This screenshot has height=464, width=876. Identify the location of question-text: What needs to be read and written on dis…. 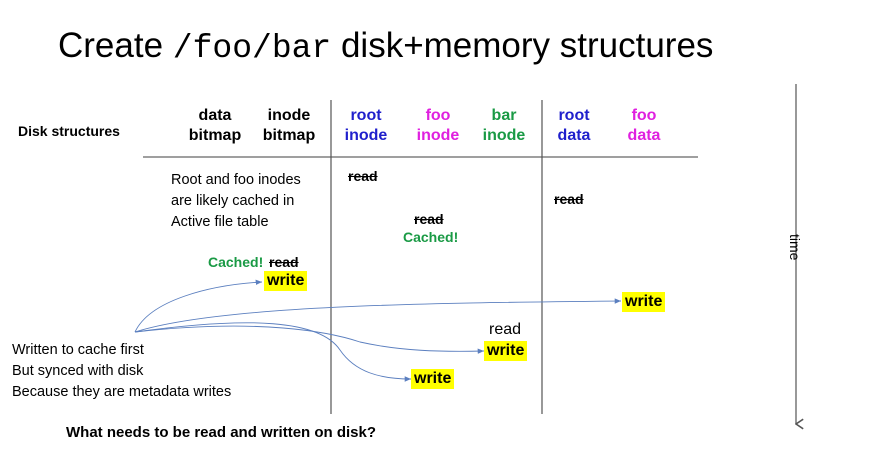
(221, 432).